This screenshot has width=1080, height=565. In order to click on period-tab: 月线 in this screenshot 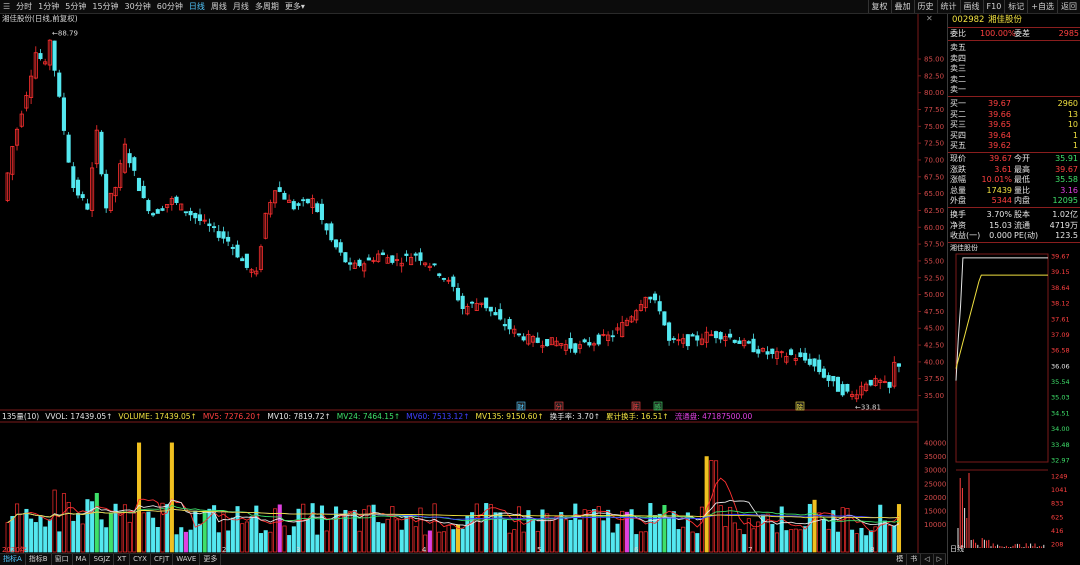, I will do `click(241, 6)`.